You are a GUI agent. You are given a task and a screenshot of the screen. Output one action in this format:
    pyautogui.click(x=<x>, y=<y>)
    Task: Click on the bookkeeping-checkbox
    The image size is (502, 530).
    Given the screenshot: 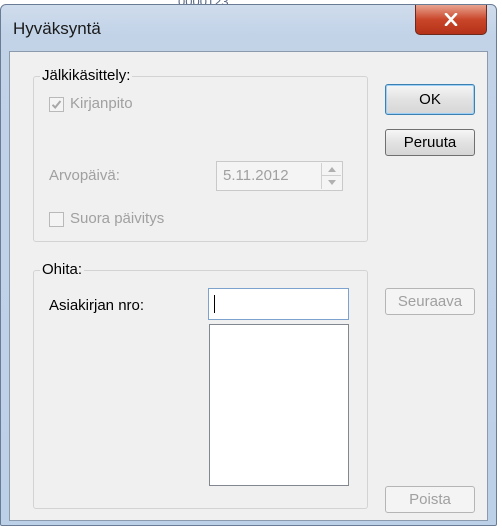 What is the action you would take?
    pyautogui.click(x=56, y=104)
    